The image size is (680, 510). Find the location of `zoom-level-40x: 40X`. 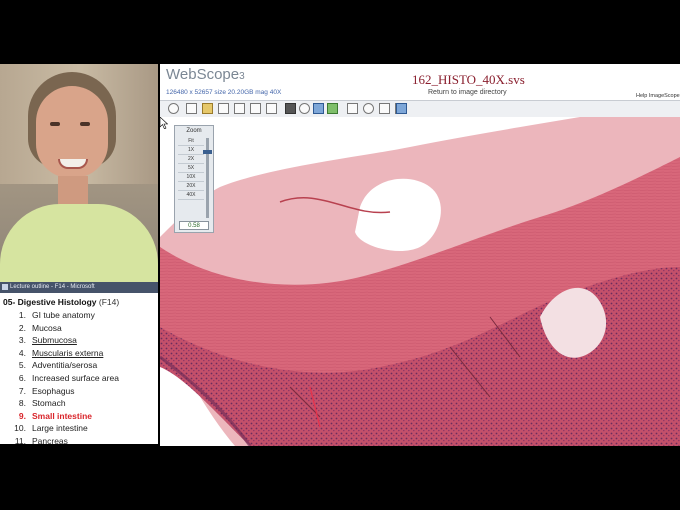

zoom-level-40x: 40X is located at coordinates (191, 195).